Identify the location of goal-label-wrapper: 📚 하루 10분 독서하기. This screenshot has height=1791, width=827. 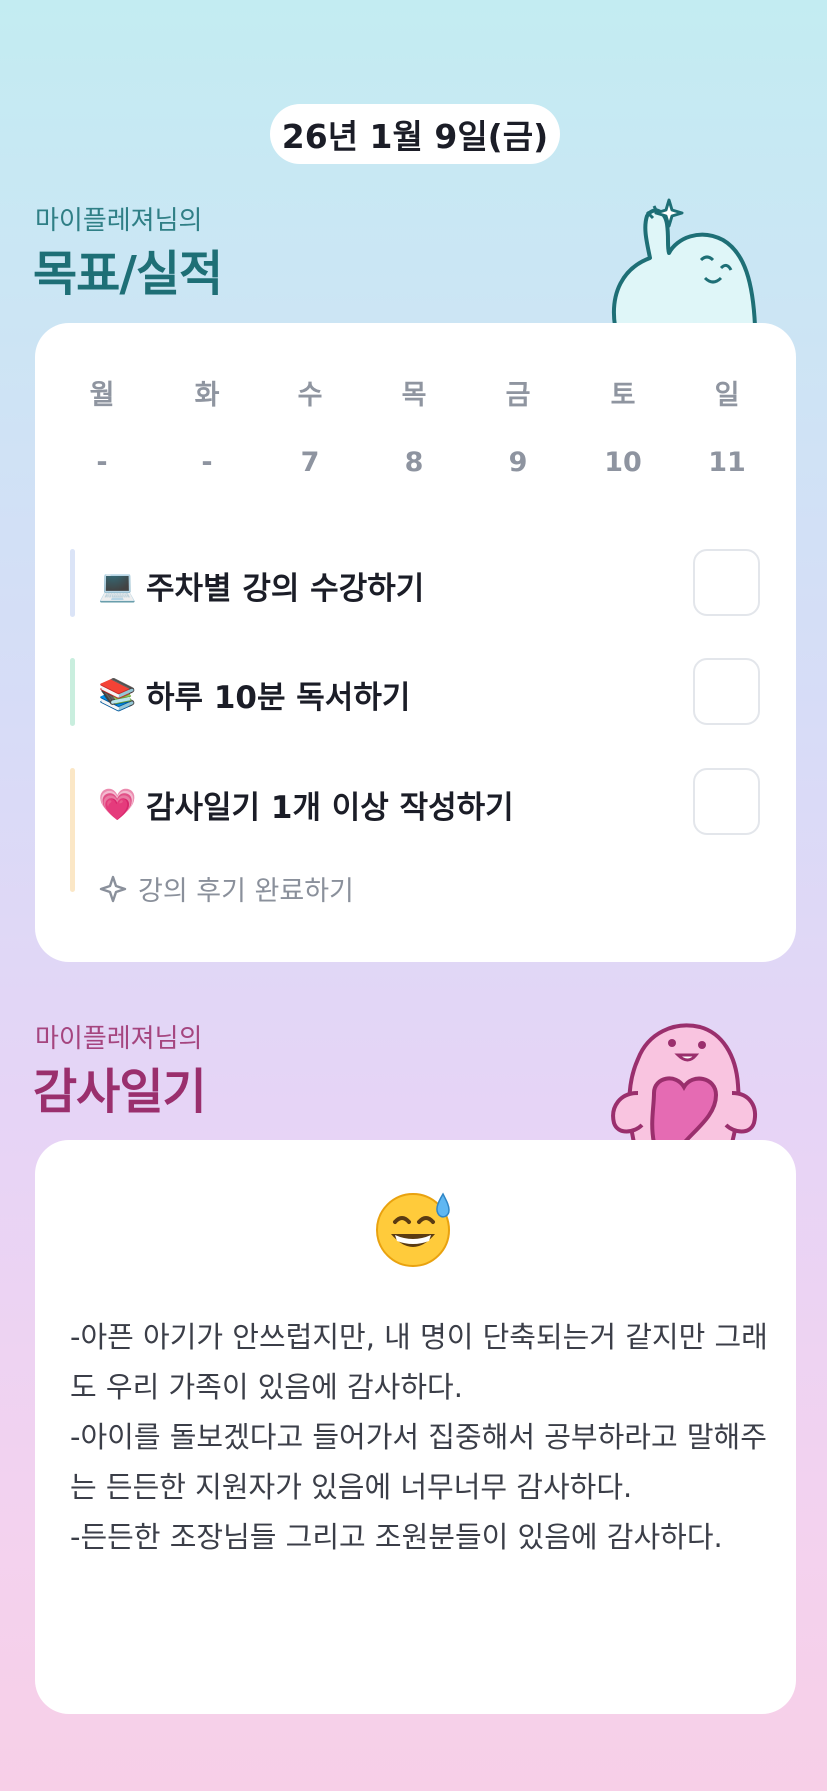
(254, 694).